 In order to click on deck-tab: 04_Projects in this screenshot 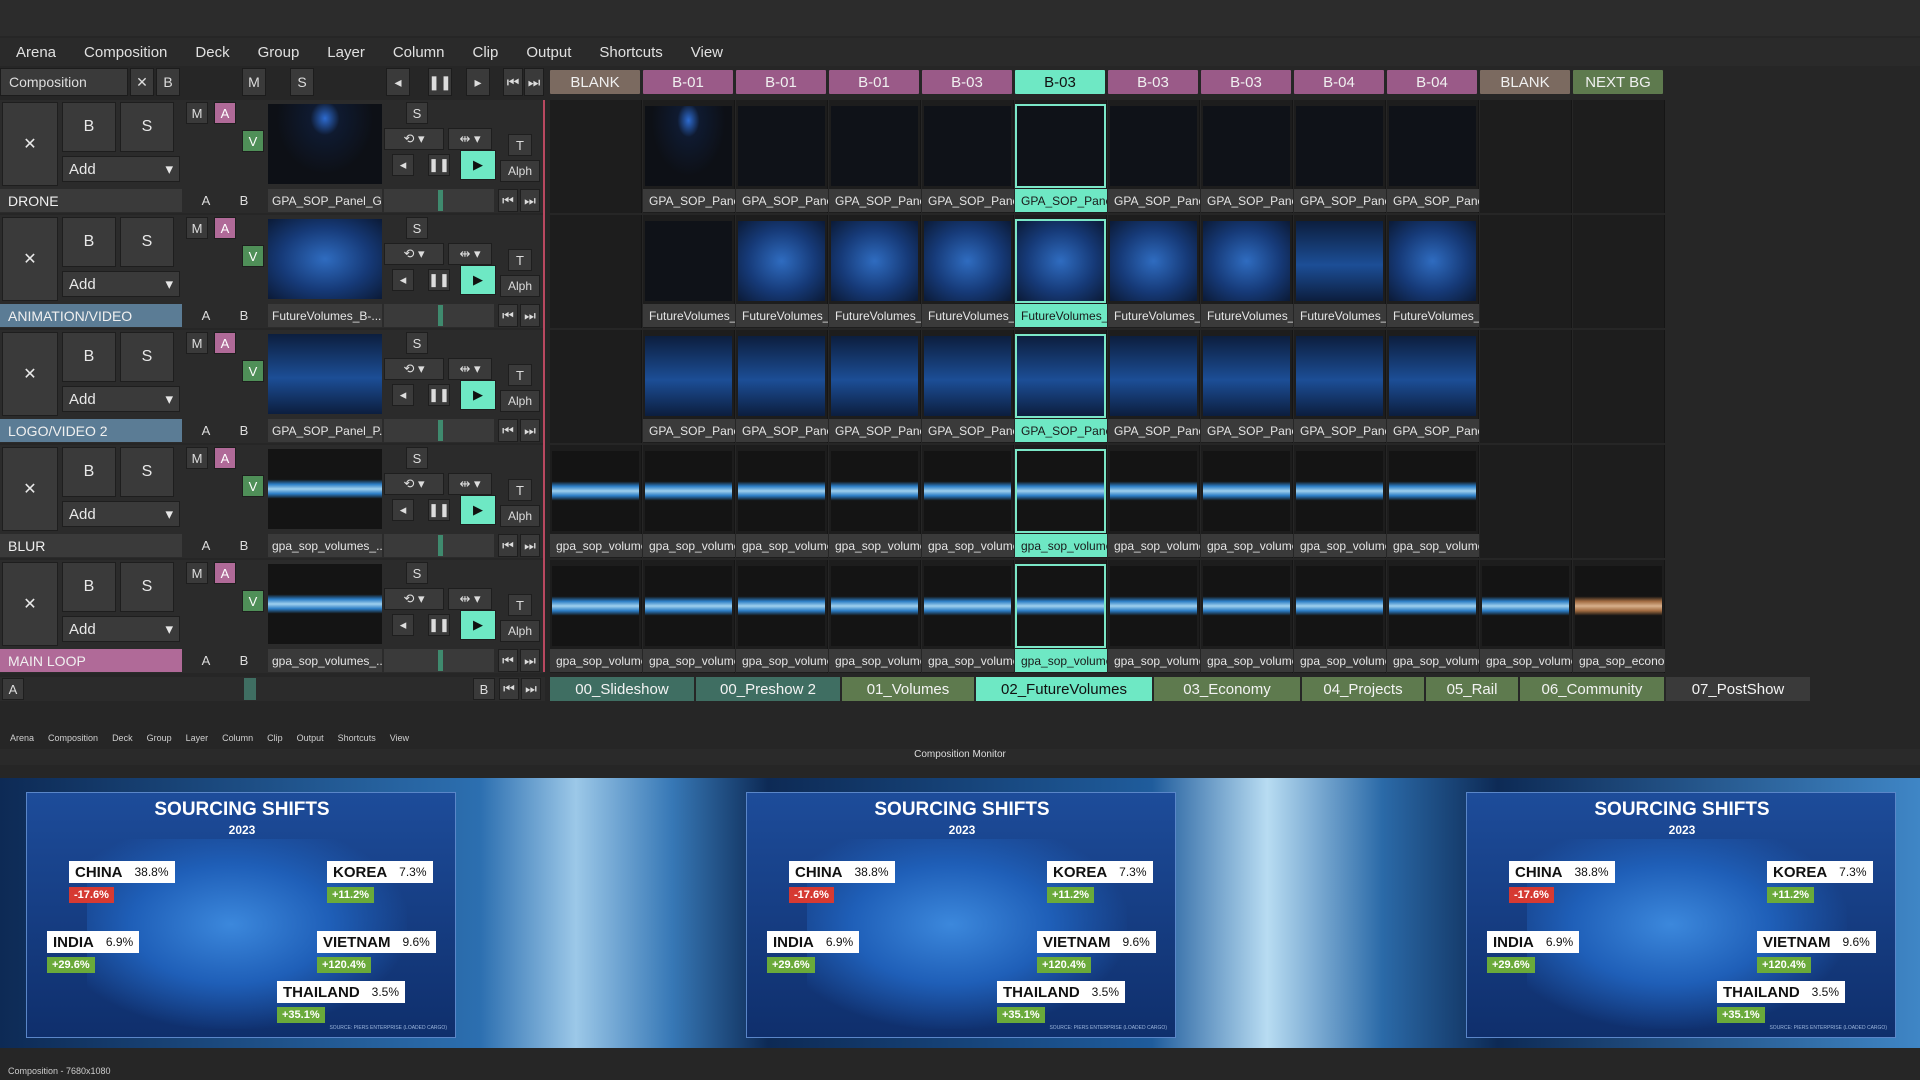, I will do `click(1363, 689)`.